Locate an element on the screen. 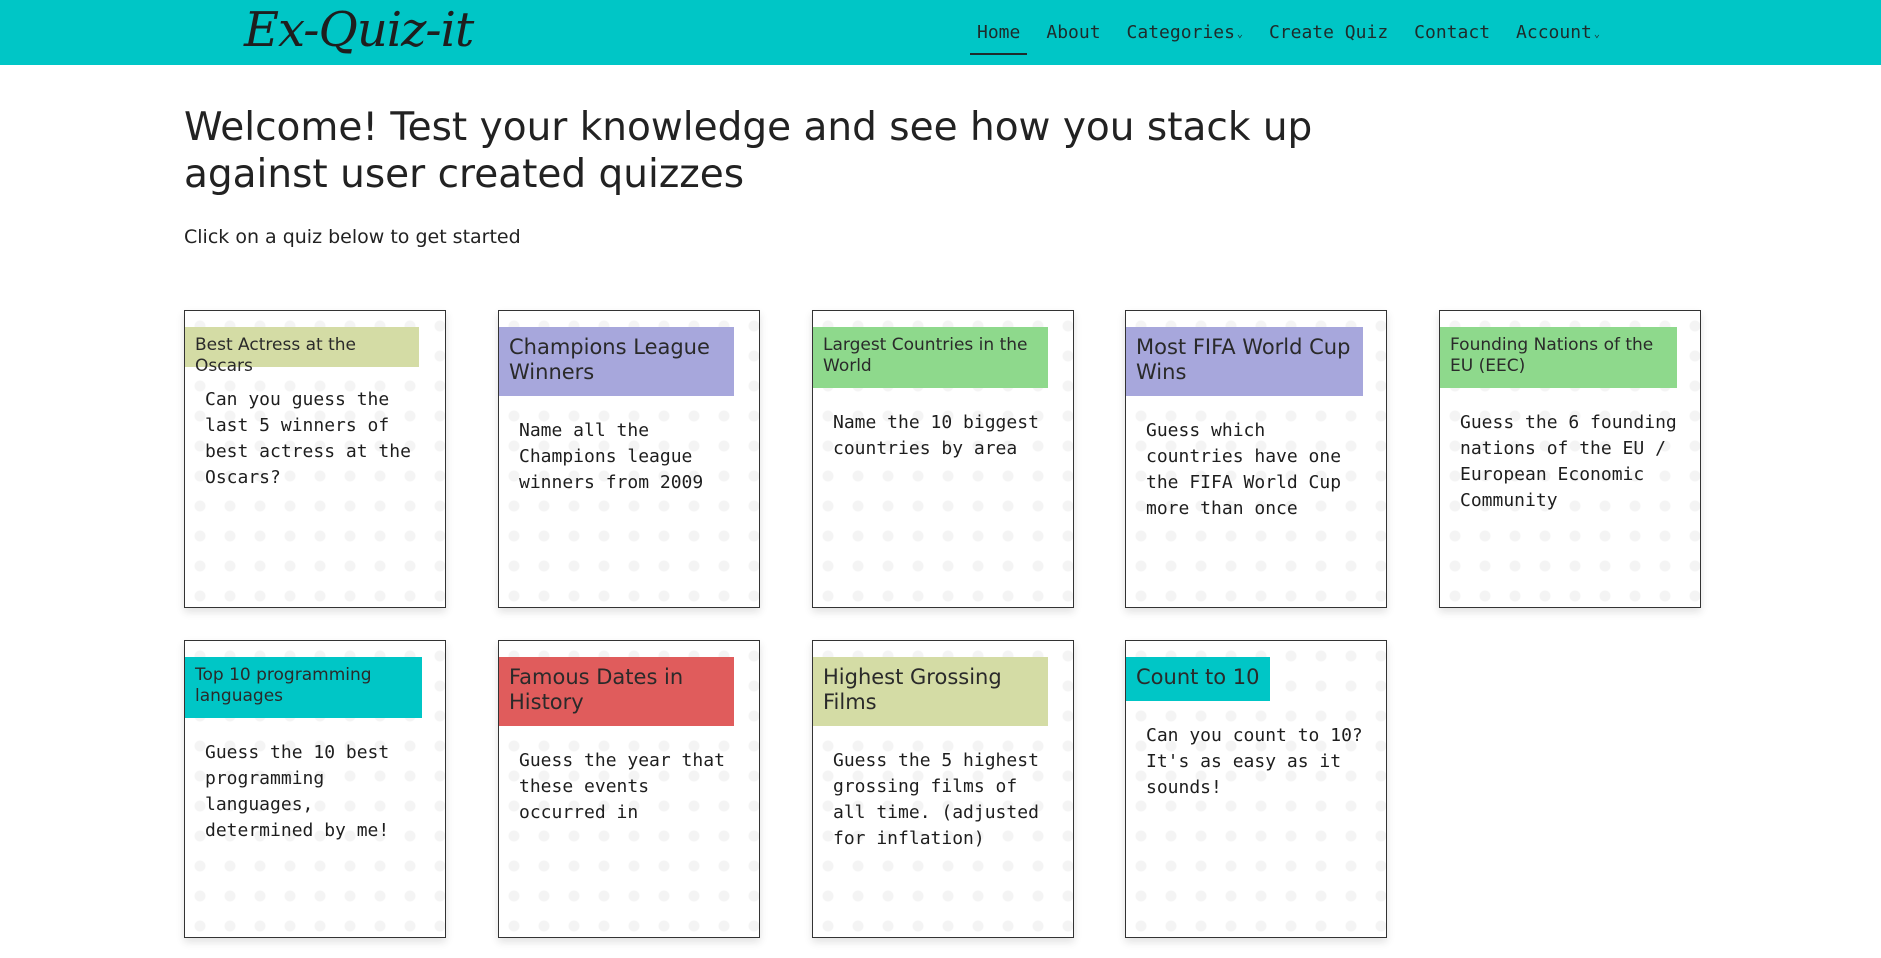 The image size is (1881, 958). quiz-card-title: Top 10 programming languages is located at coordinates (303, 687).